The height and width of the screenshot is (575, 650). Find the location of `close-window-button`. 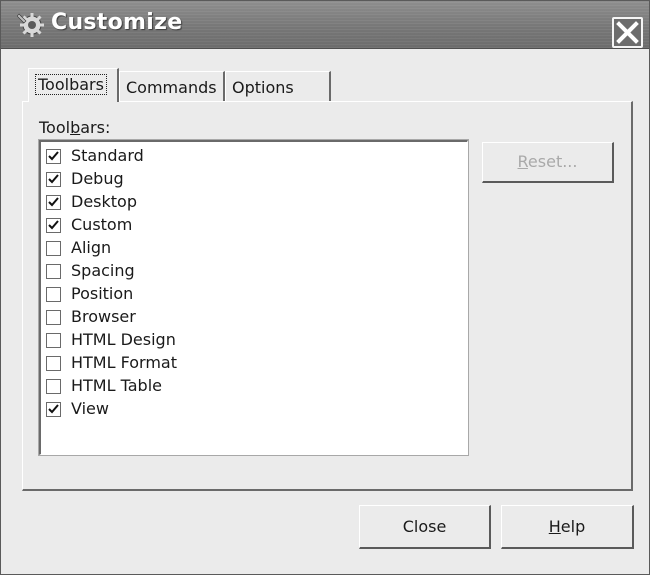

close-window-button is located at coordinates (627, 32).